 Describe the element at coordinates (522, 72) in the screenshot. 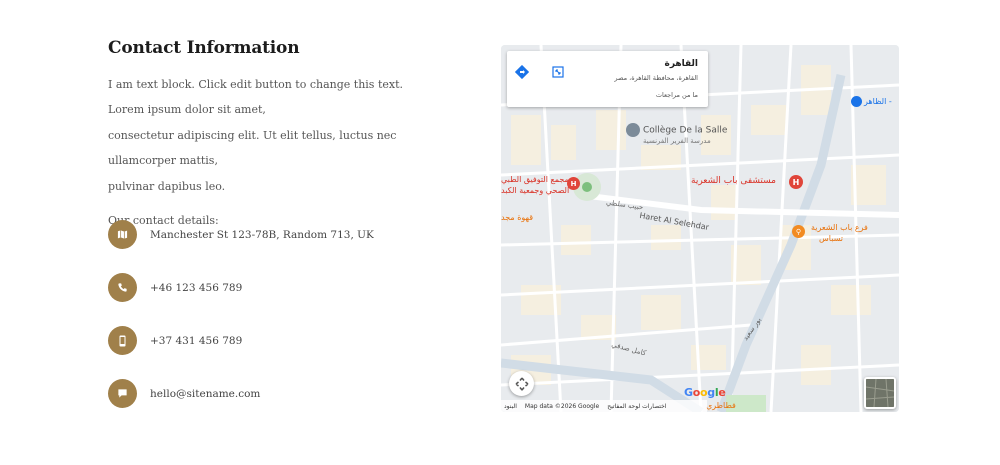

I see `directions-icon` at that location.